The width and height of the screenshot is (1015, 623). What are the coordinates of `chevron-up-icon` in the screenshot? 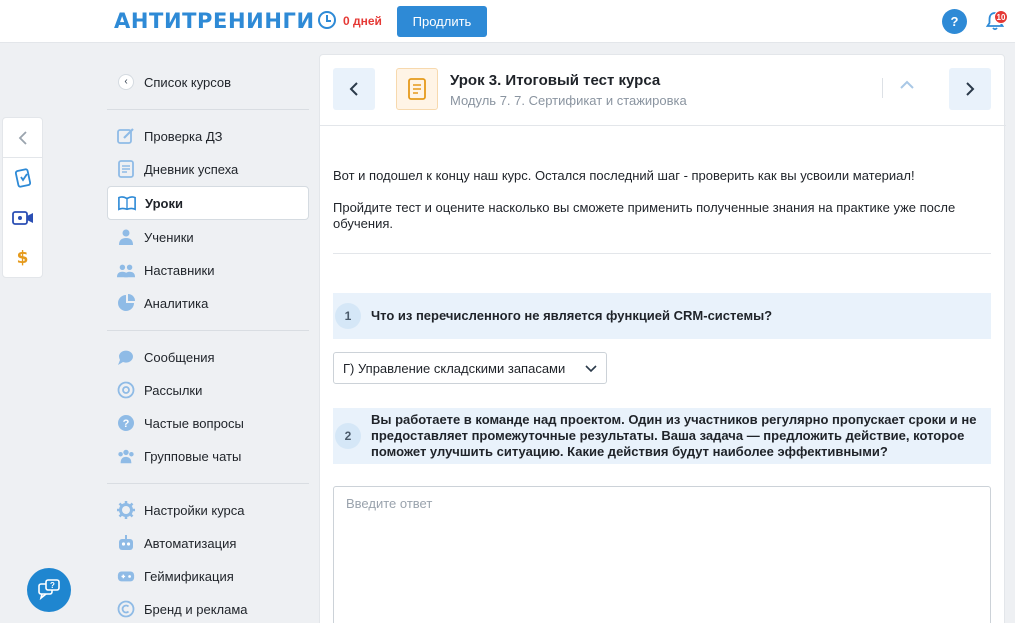 It's located at (907, 84).